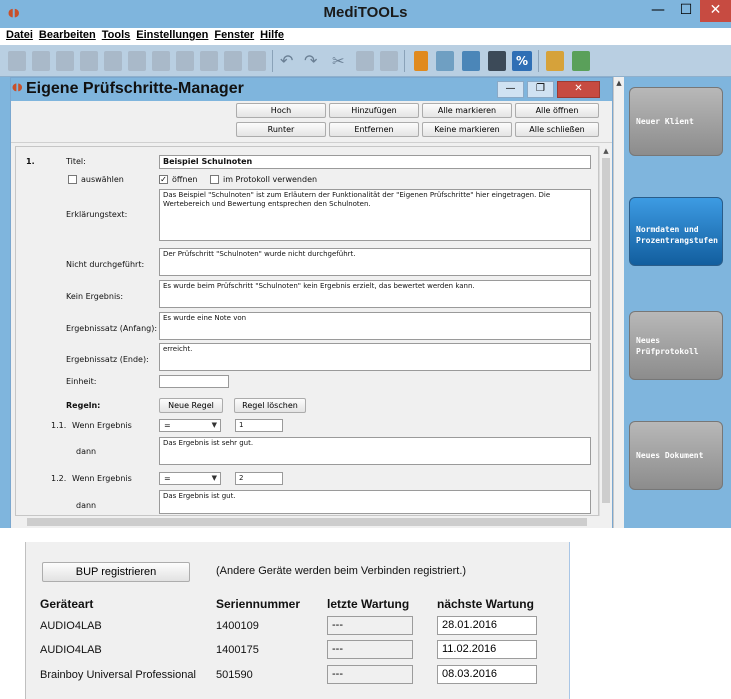  I want to click on header-letzte-wartung: letzte Wartung, so click(368, 604).